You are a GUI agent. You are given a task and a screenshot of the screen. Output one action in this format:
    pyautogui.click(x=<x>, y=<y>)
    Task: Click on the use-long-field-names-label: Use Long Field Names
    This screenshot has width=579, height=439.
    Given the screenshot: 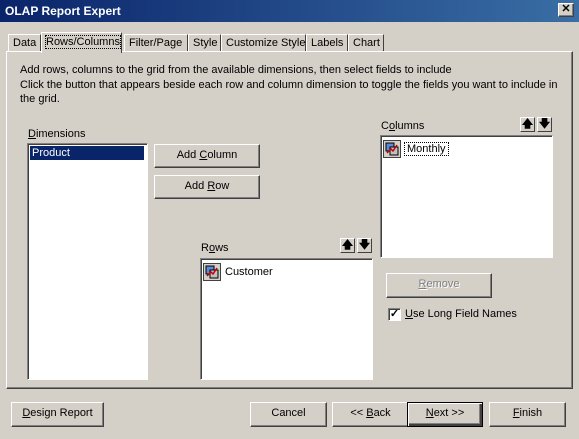 What is the action you would take?
    pyautogui.click(x=461, y=314)
    